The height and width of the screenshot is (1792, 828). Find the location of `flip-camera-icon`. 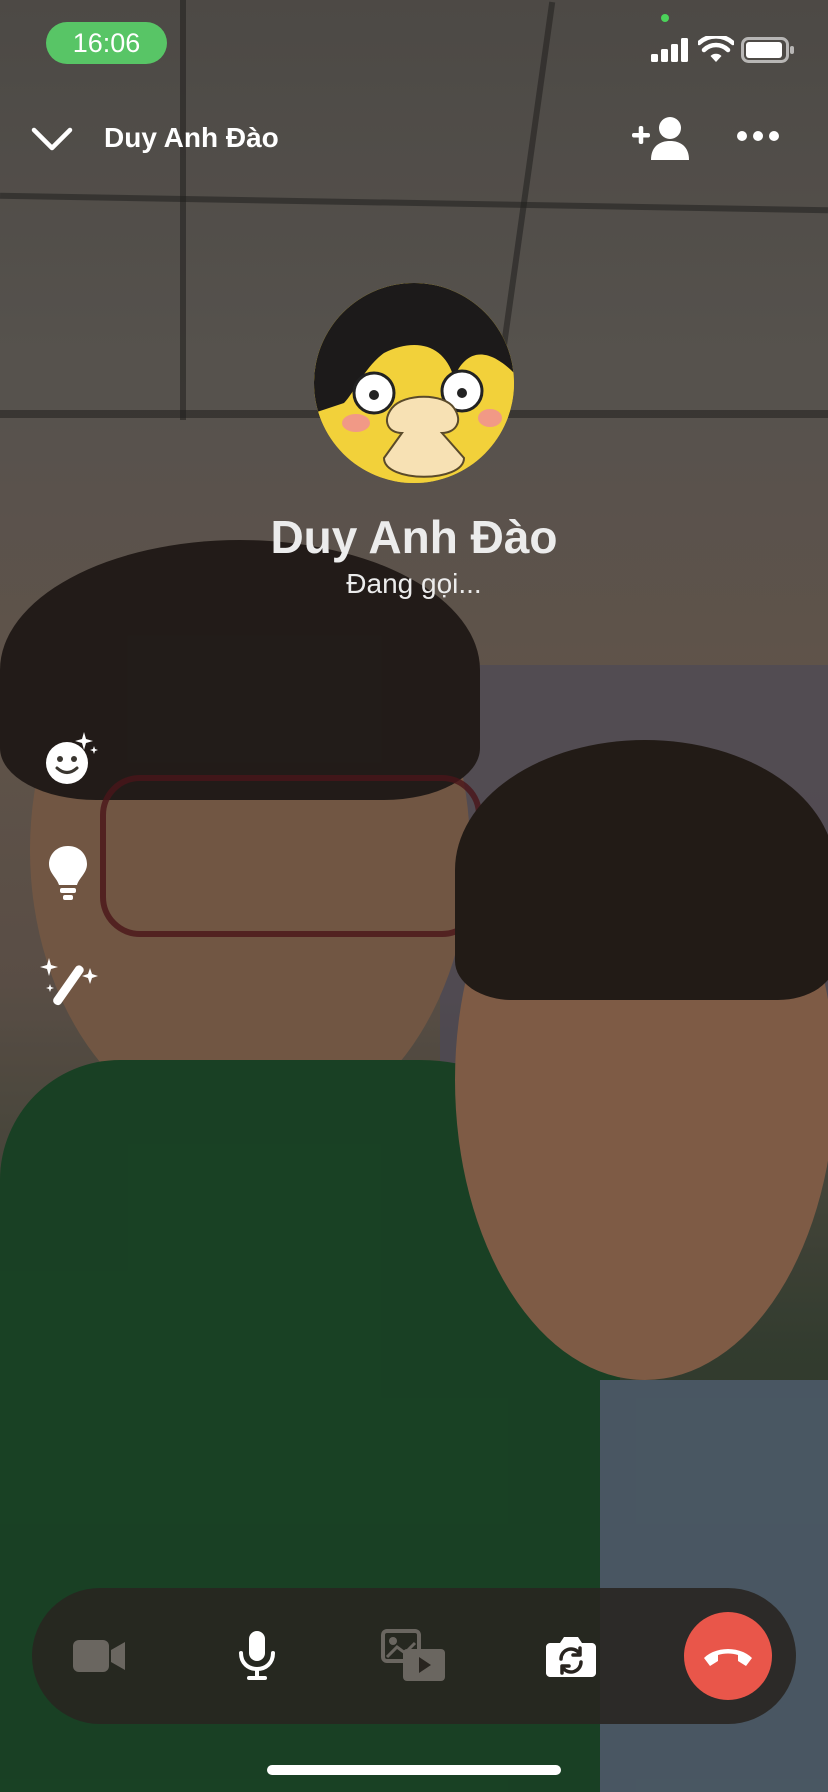

flip-camera-icon is located at coordinates (571, 1657).